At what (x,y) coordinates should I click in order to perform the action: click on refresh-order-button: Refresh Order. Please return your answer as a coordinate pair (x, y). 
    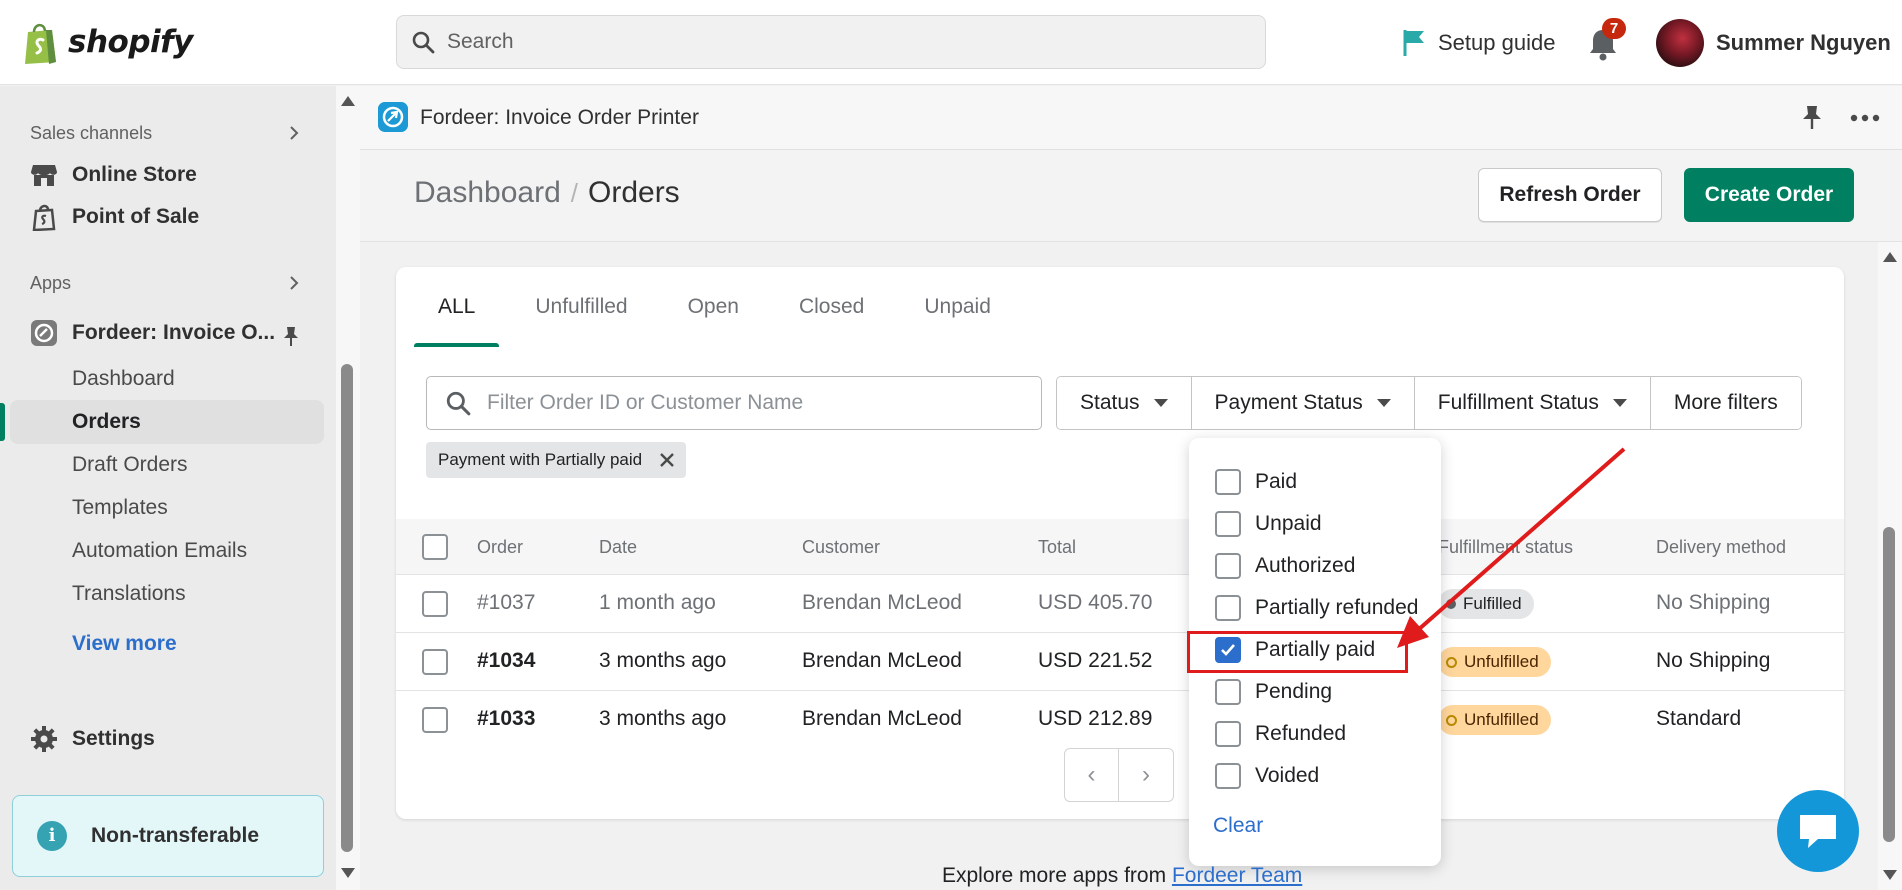
    Looking at the image, I should click on (1570, 195).